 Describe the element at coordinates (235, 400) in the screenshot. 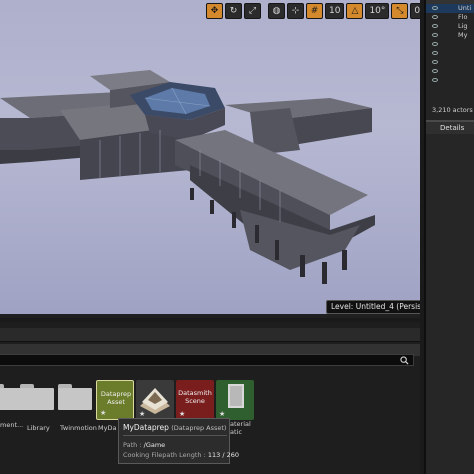

I see `material-tile: ★` at that location.